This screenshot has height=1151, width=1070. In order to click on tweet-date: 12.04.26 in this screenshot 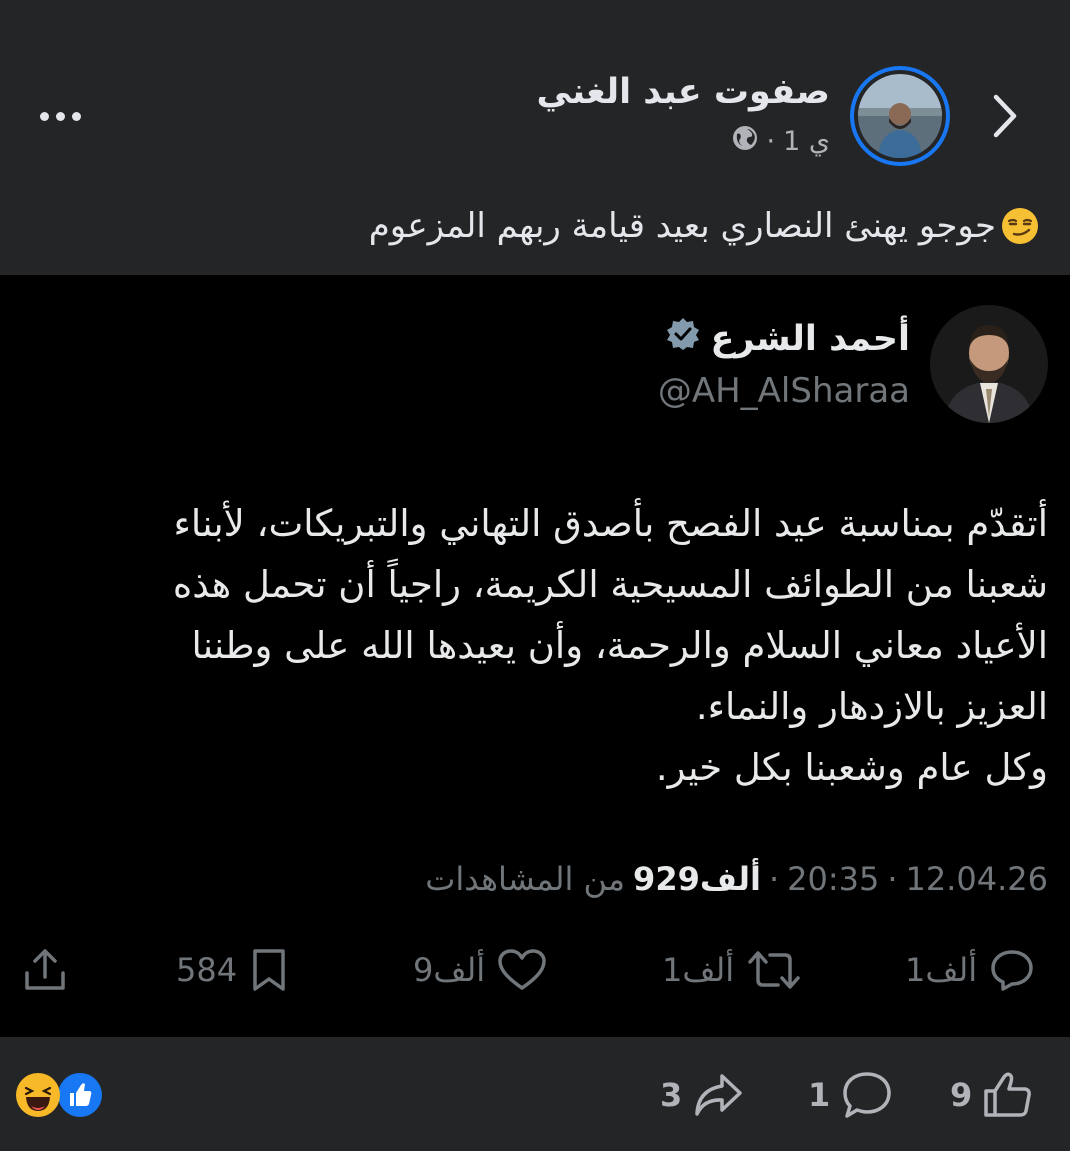, I will do `click(977, 879)`.